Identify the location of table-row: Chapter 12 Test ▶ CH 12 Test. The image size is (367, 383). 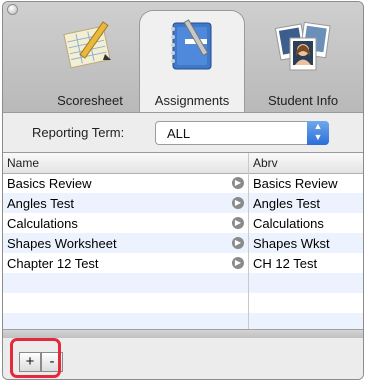
(183, 263).